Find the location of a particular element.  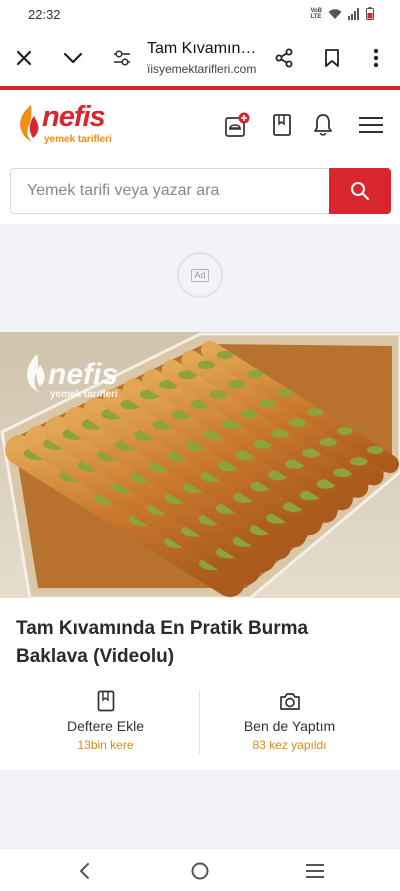

battery-icon is located at coordinates (370, 13).